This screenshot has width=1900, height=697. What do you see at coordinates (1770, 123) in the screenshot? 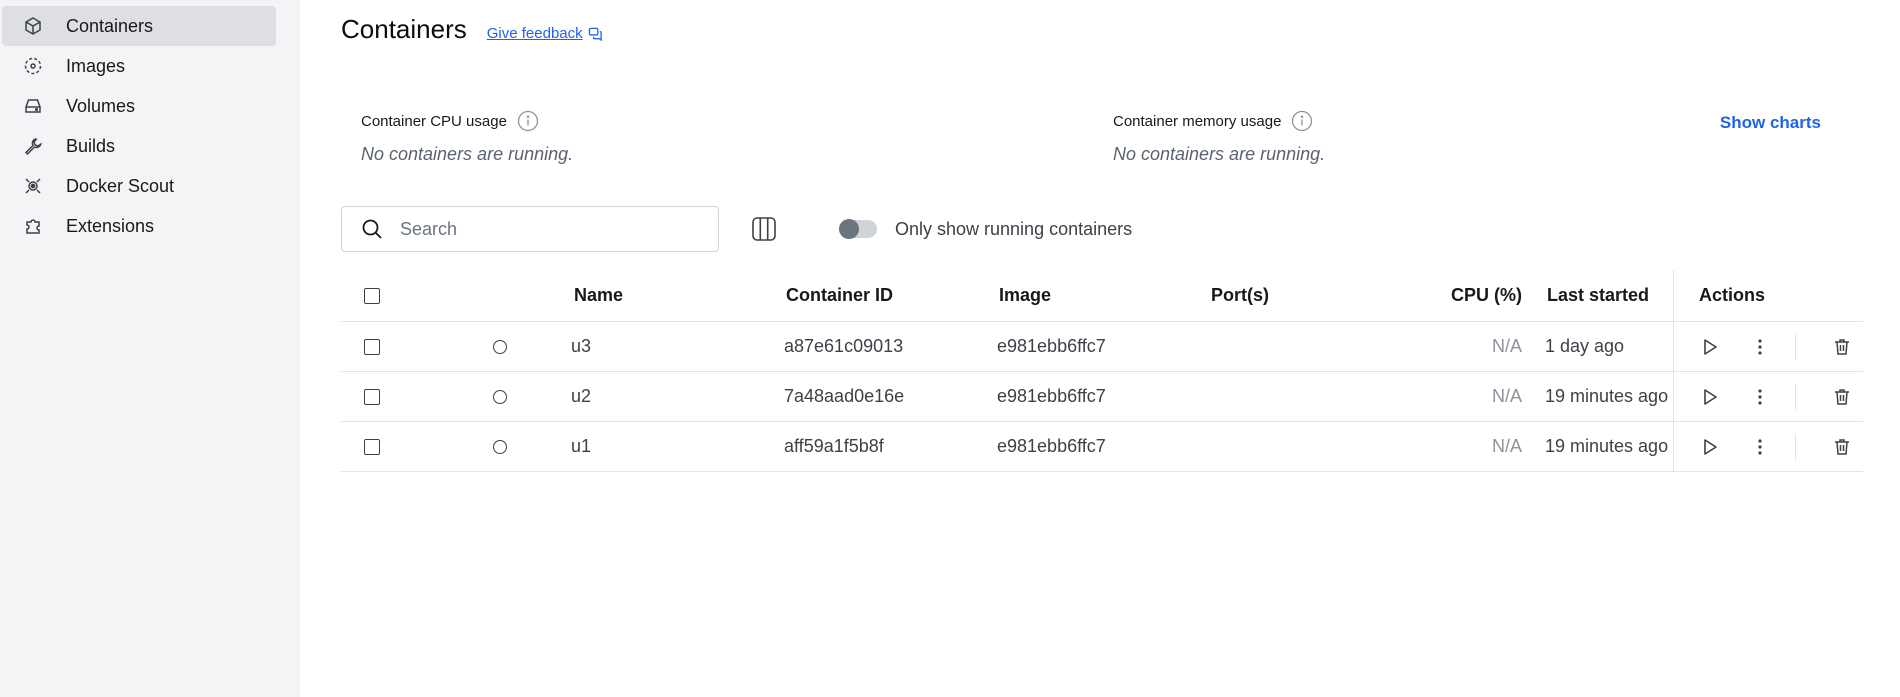
I see `show-charts-button: Show charts` at bounding box center [1770, 123].